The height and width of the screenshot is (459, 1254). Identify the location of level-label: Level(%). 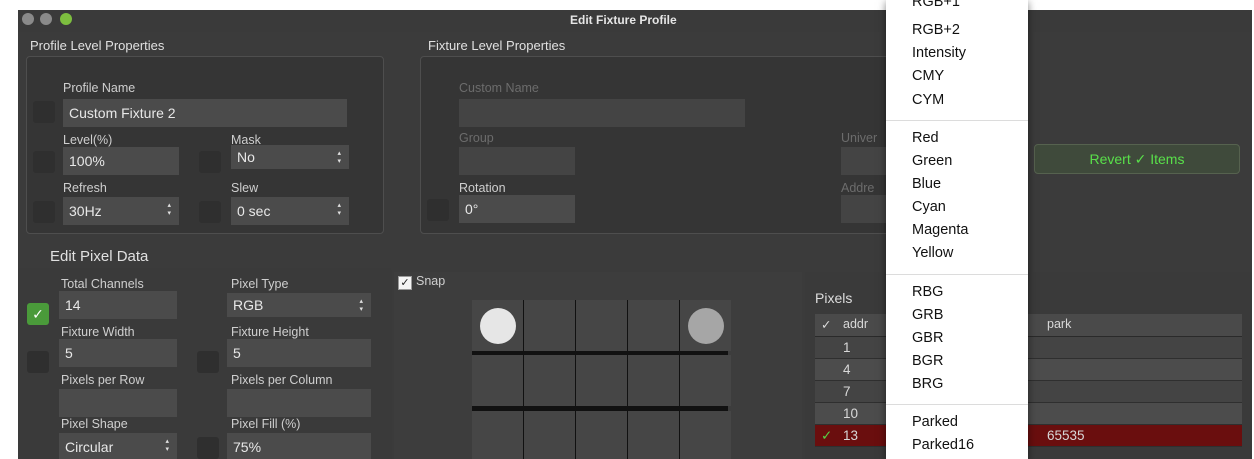
(88, 140).